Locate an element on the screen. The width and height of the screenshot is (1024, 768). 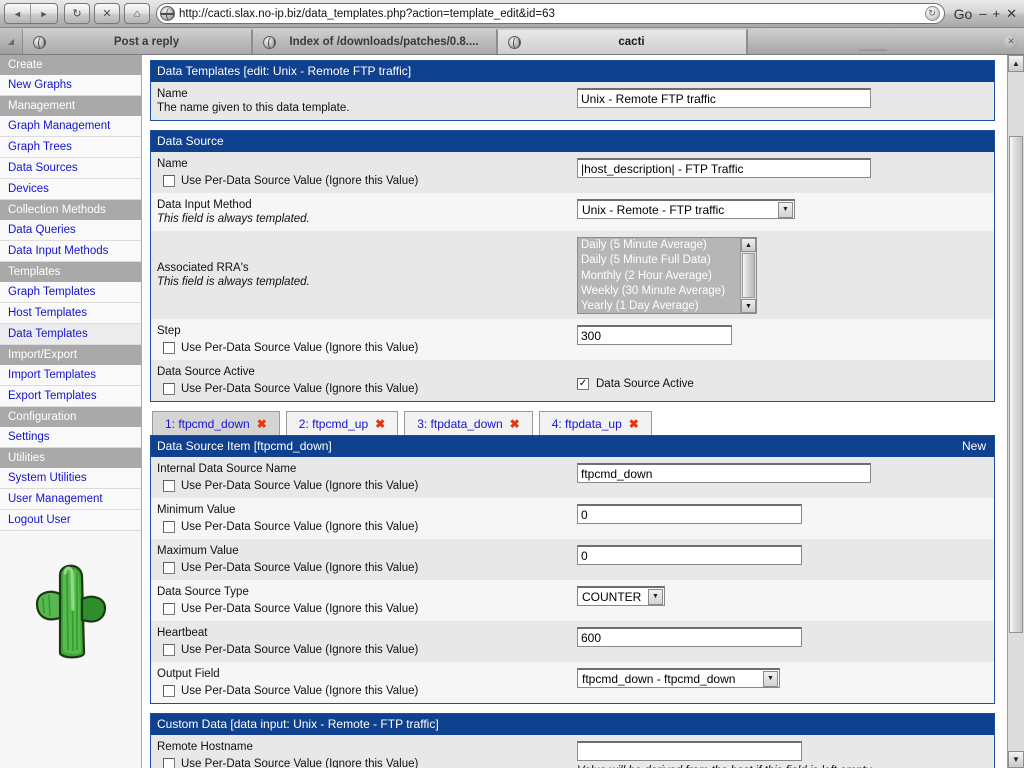
data-source-item-tab-1: 1: ftpcmd_down ✖ is located at coordinates (216, 423).